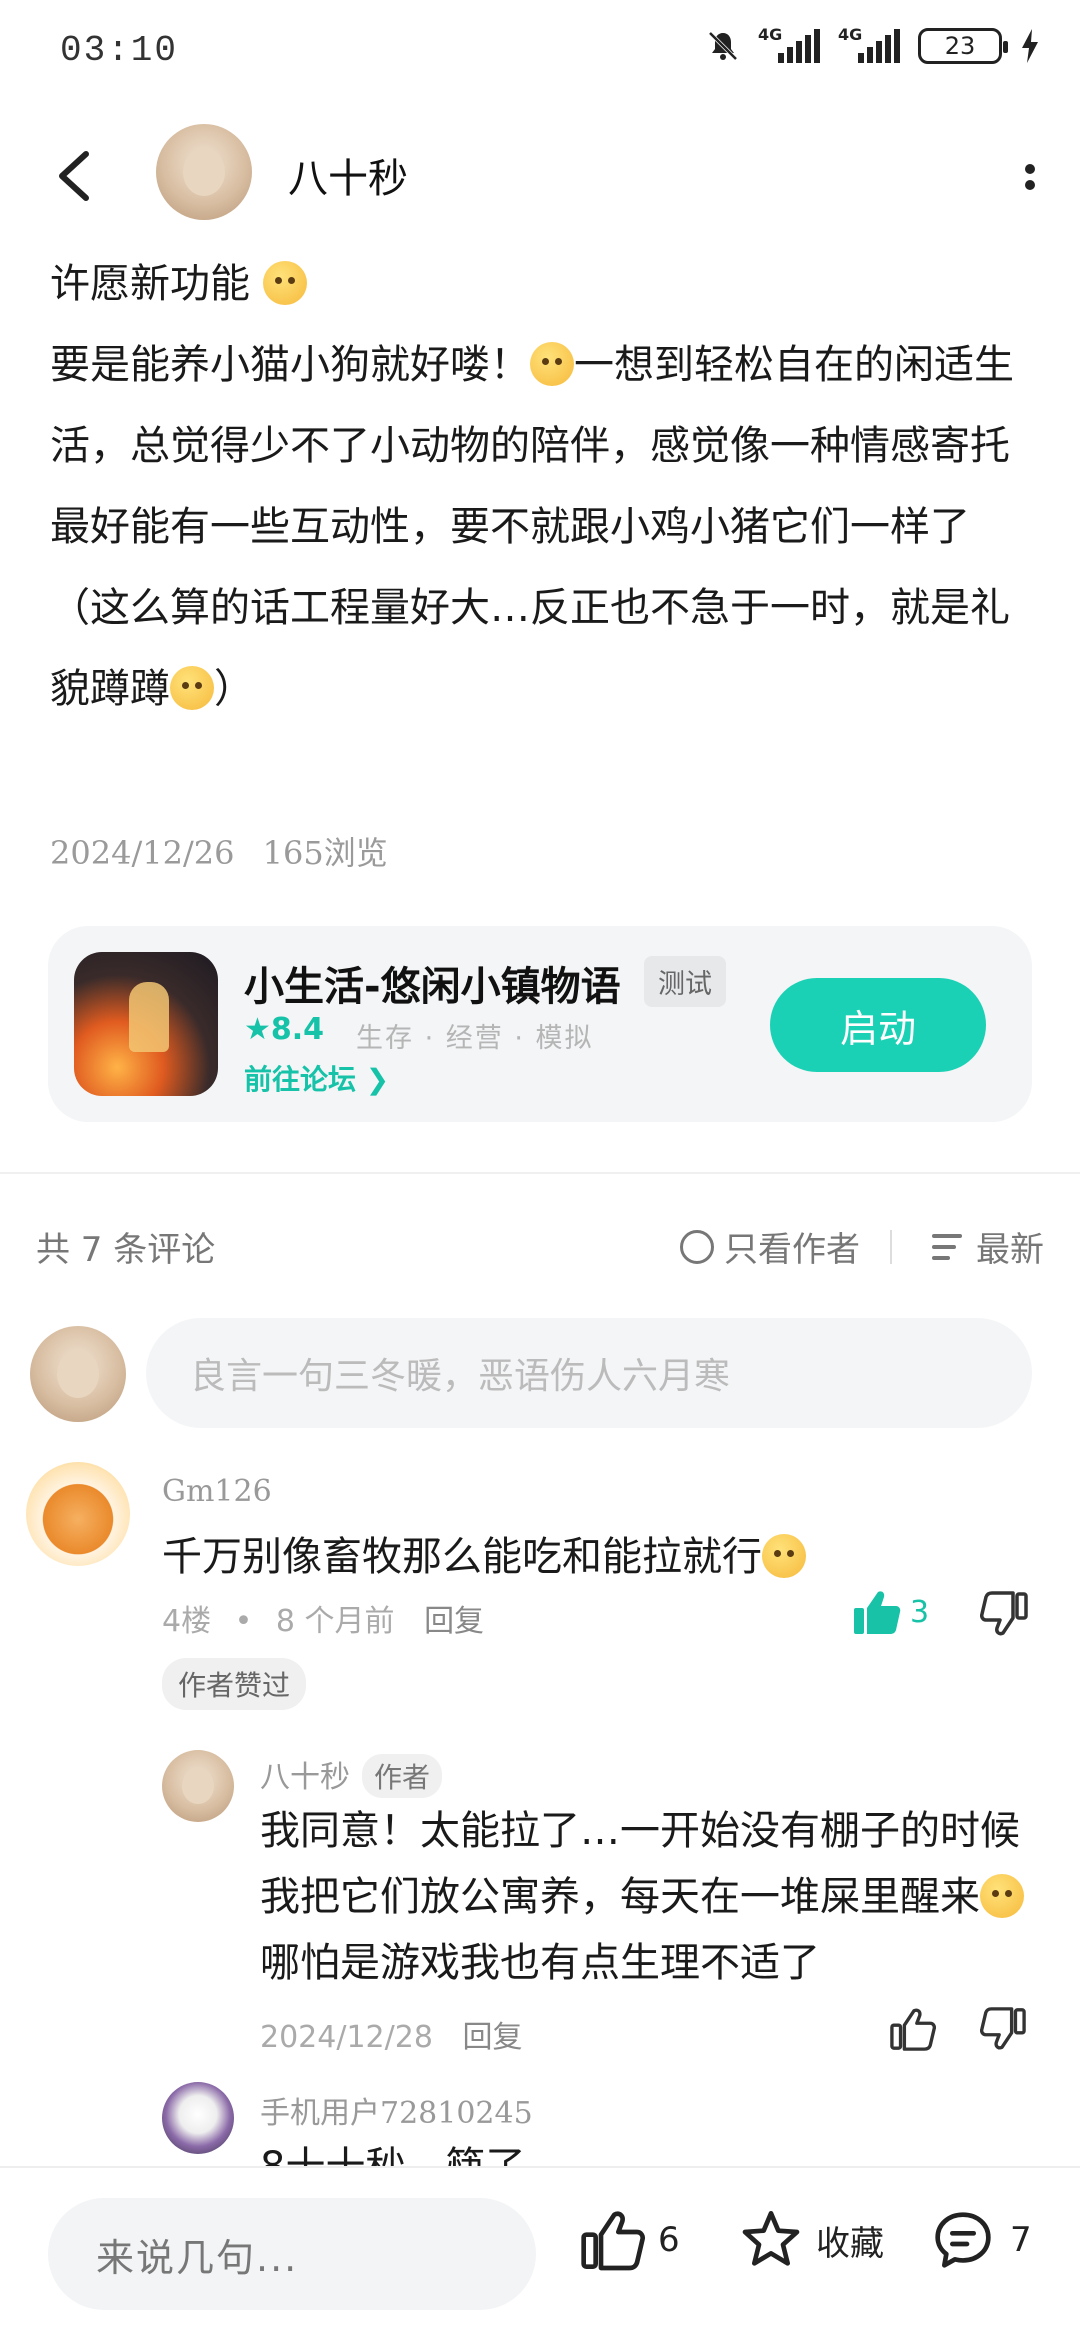 The image size is (1080, 2340). Describe the element at coordinates (784, 1556) in the screenshot. I see `crying-emoji-icon` at that location.